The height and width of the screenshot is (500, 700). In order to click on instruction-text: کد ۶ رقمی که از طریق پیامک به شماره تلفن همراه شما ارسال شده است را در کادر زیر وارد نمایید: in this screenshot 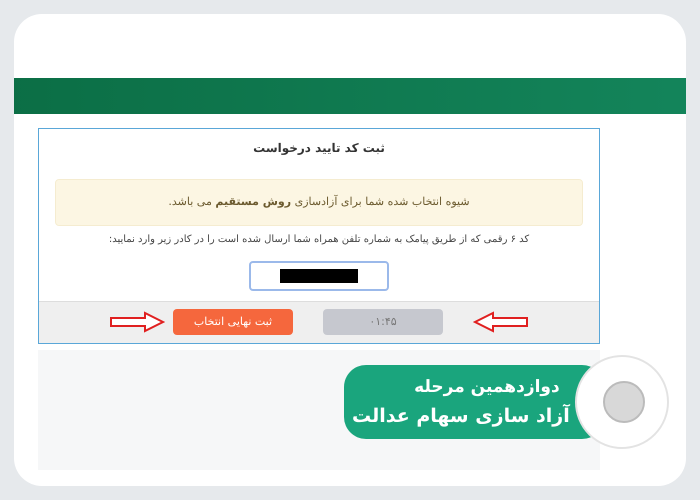, I will do `click(319, 239)`.